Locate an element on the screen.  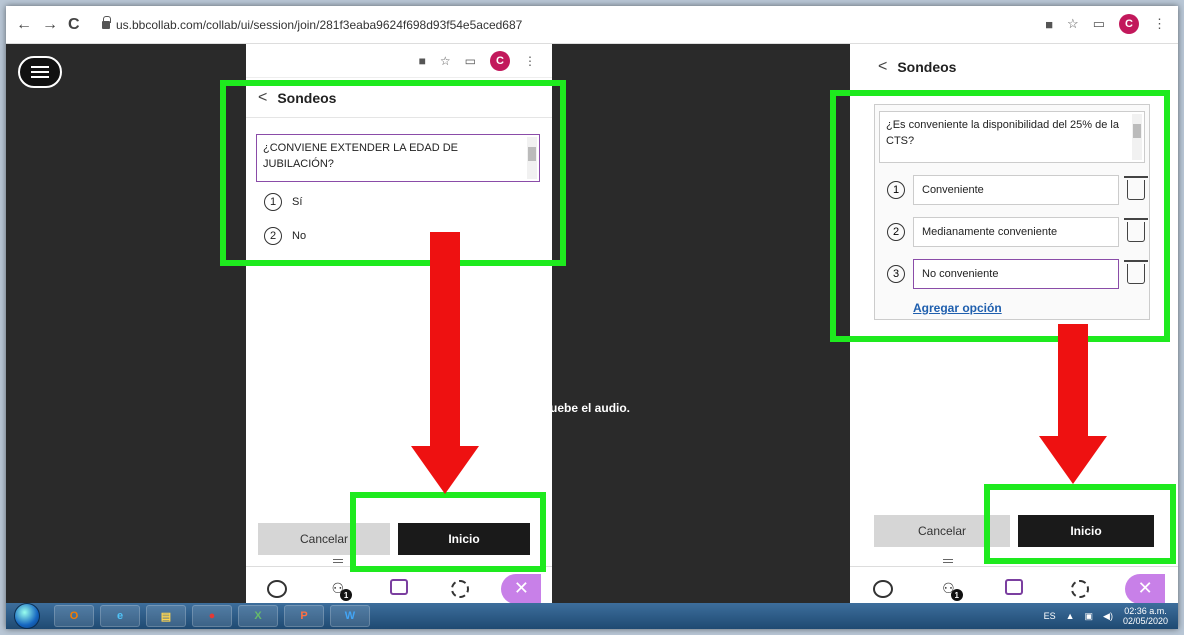
browser-actions: ■ ☆ ▭ C ⋮ is located at coordinates (1105, 24).